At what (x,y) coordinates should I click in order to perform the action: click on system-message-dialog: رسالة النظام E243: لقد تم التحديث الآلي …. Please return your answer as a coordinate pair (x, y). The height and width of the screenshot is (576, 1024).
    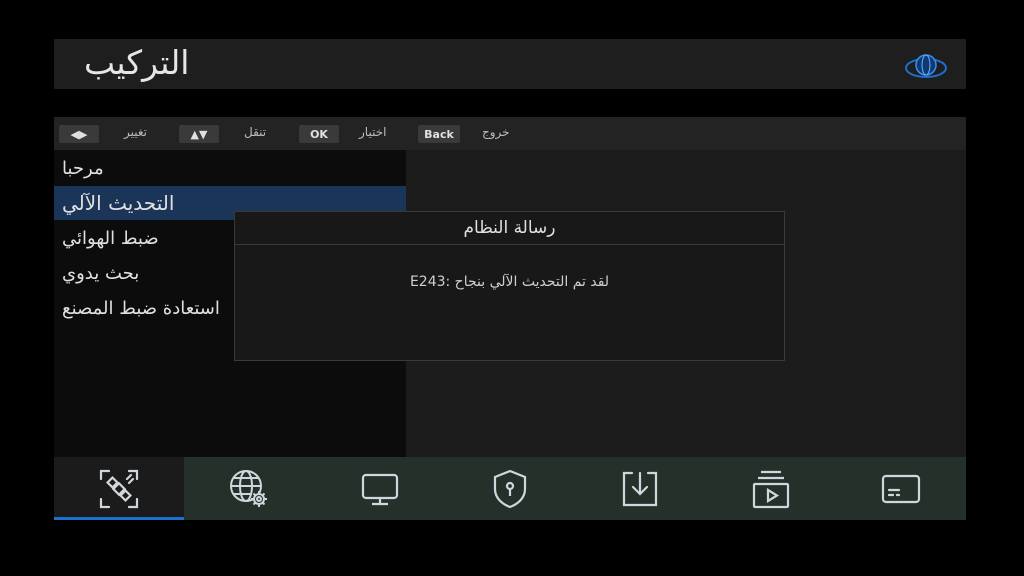
    Looking at the image, I should click on (509, 286).